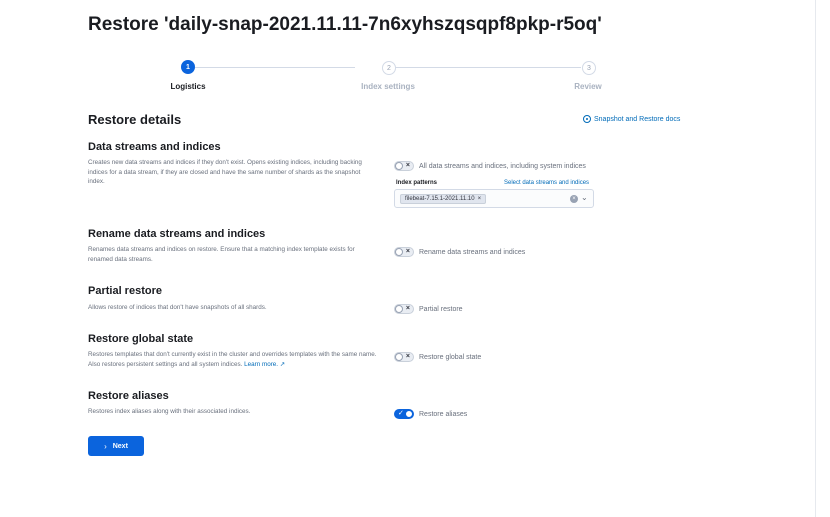 This screenshot has height=517, width=830. What do you see at coordinates (404, 357) in the screenshot?
I see `global-state-switch: ×` at bounding box center [404, 357].